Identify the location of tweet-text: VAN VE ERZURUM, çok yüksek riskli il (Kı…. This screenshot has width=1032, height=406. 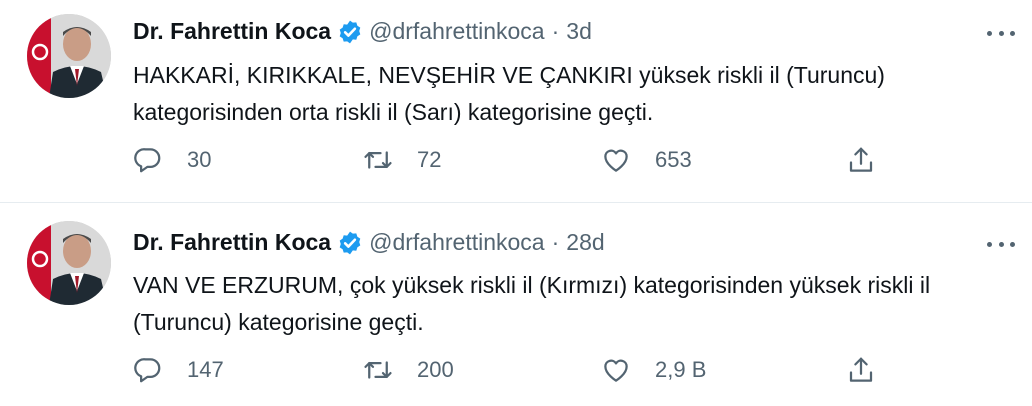
(532, 303).